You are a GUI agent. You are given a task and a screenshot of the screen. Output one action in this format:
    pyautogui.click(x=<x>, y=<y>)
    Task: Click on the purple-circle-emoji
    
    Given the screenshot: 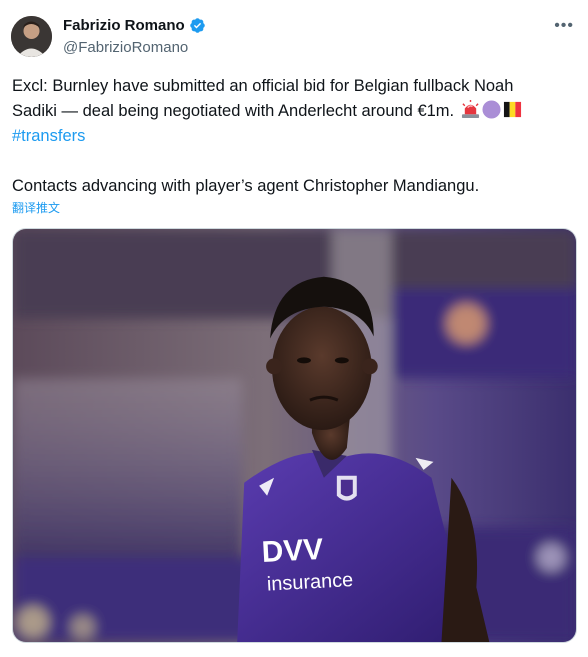 What is the action you would take?
    pyautogui.click(x=491, y=109)
    